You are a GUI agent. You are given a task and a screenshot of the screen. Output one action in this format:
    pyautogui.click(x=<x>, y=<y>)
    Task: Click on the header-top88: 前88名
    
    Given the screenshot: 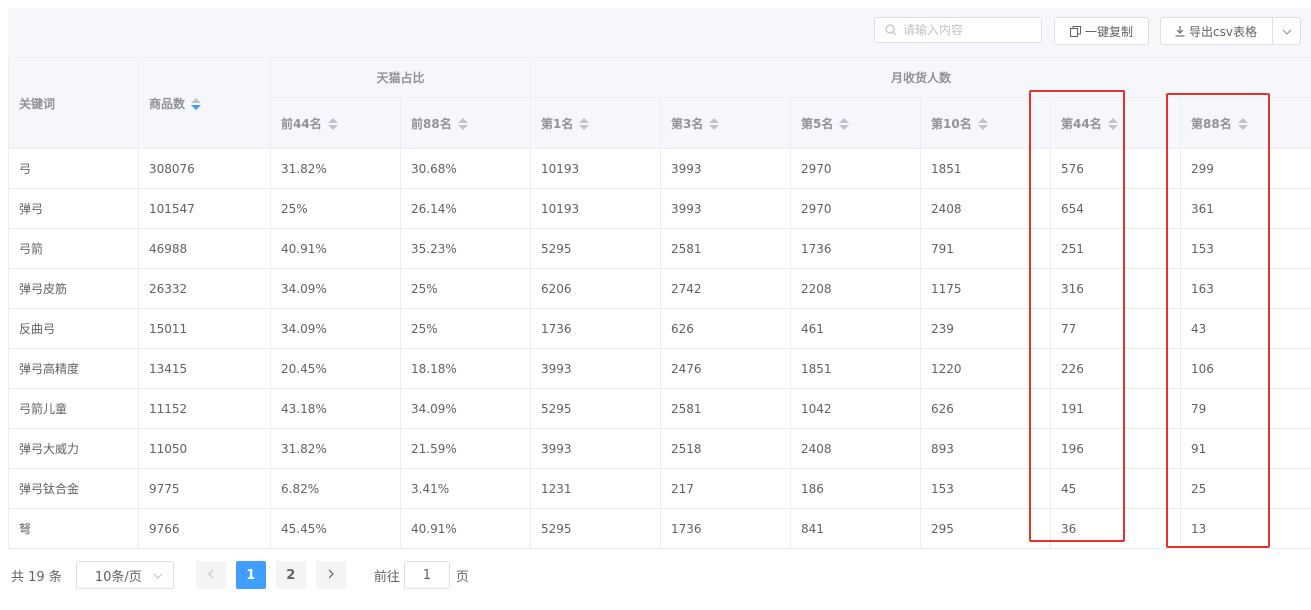 What is the action you would take?
    pyautogui.click(x=465, y=123)
    